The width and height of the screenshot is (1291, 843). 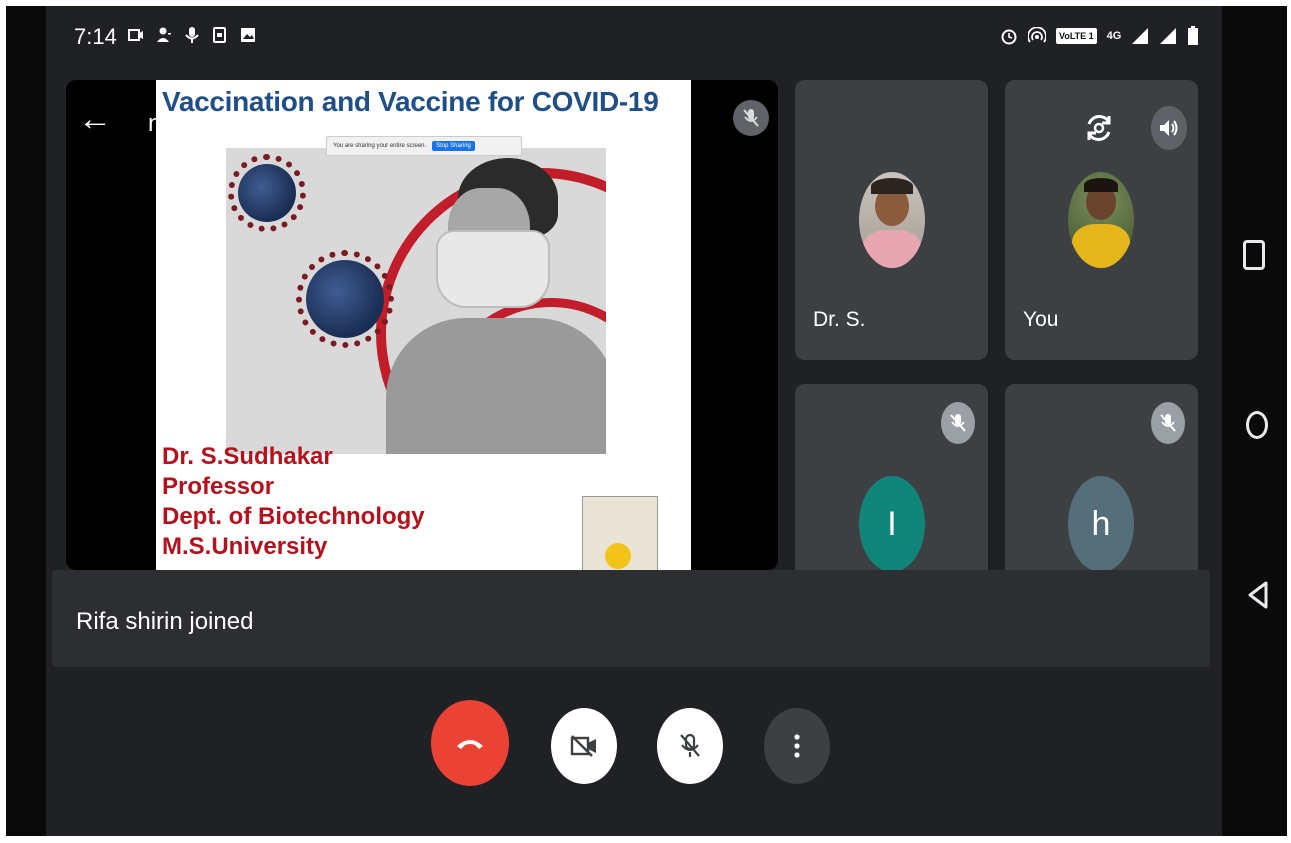 I want to click on mic-toggle-button, so click(x=690, y=746).